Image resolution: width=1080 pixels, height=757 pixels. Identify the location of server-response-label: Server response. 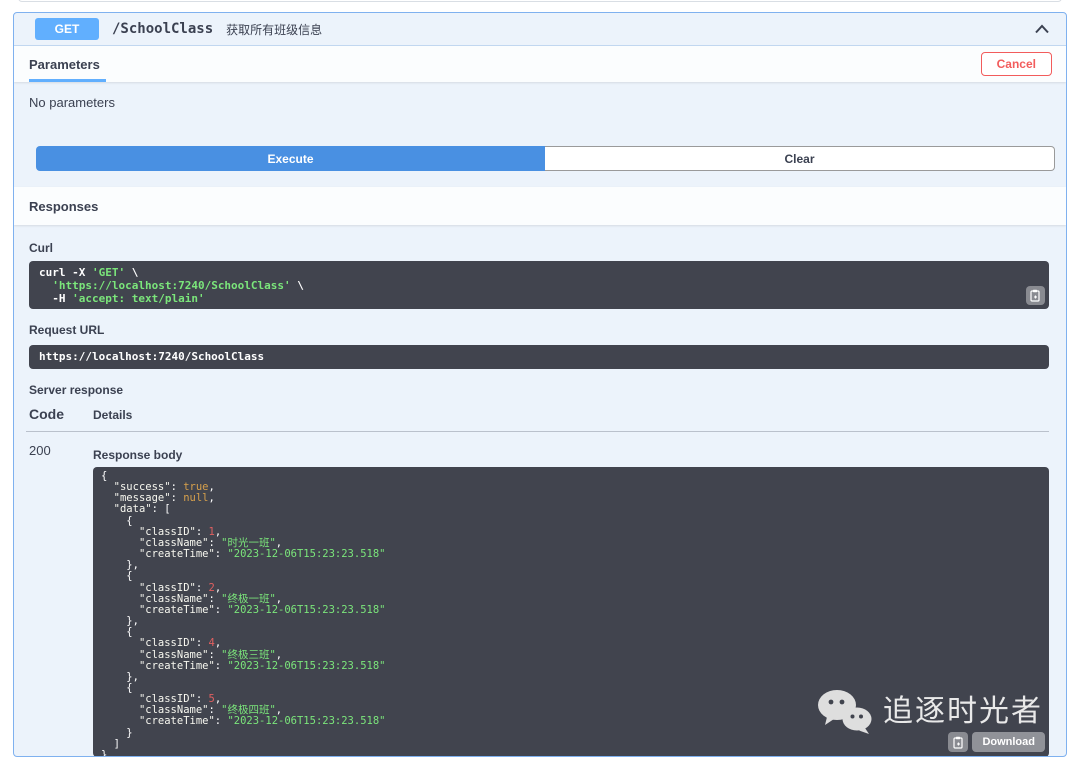
(76, 390).